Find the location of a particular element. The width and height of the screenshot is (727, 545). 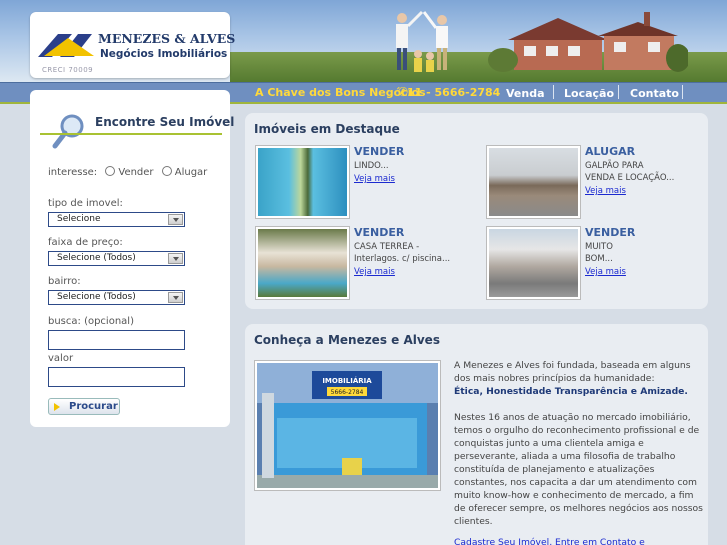

interest-label: interesse: is located at coordinates (73, 172).